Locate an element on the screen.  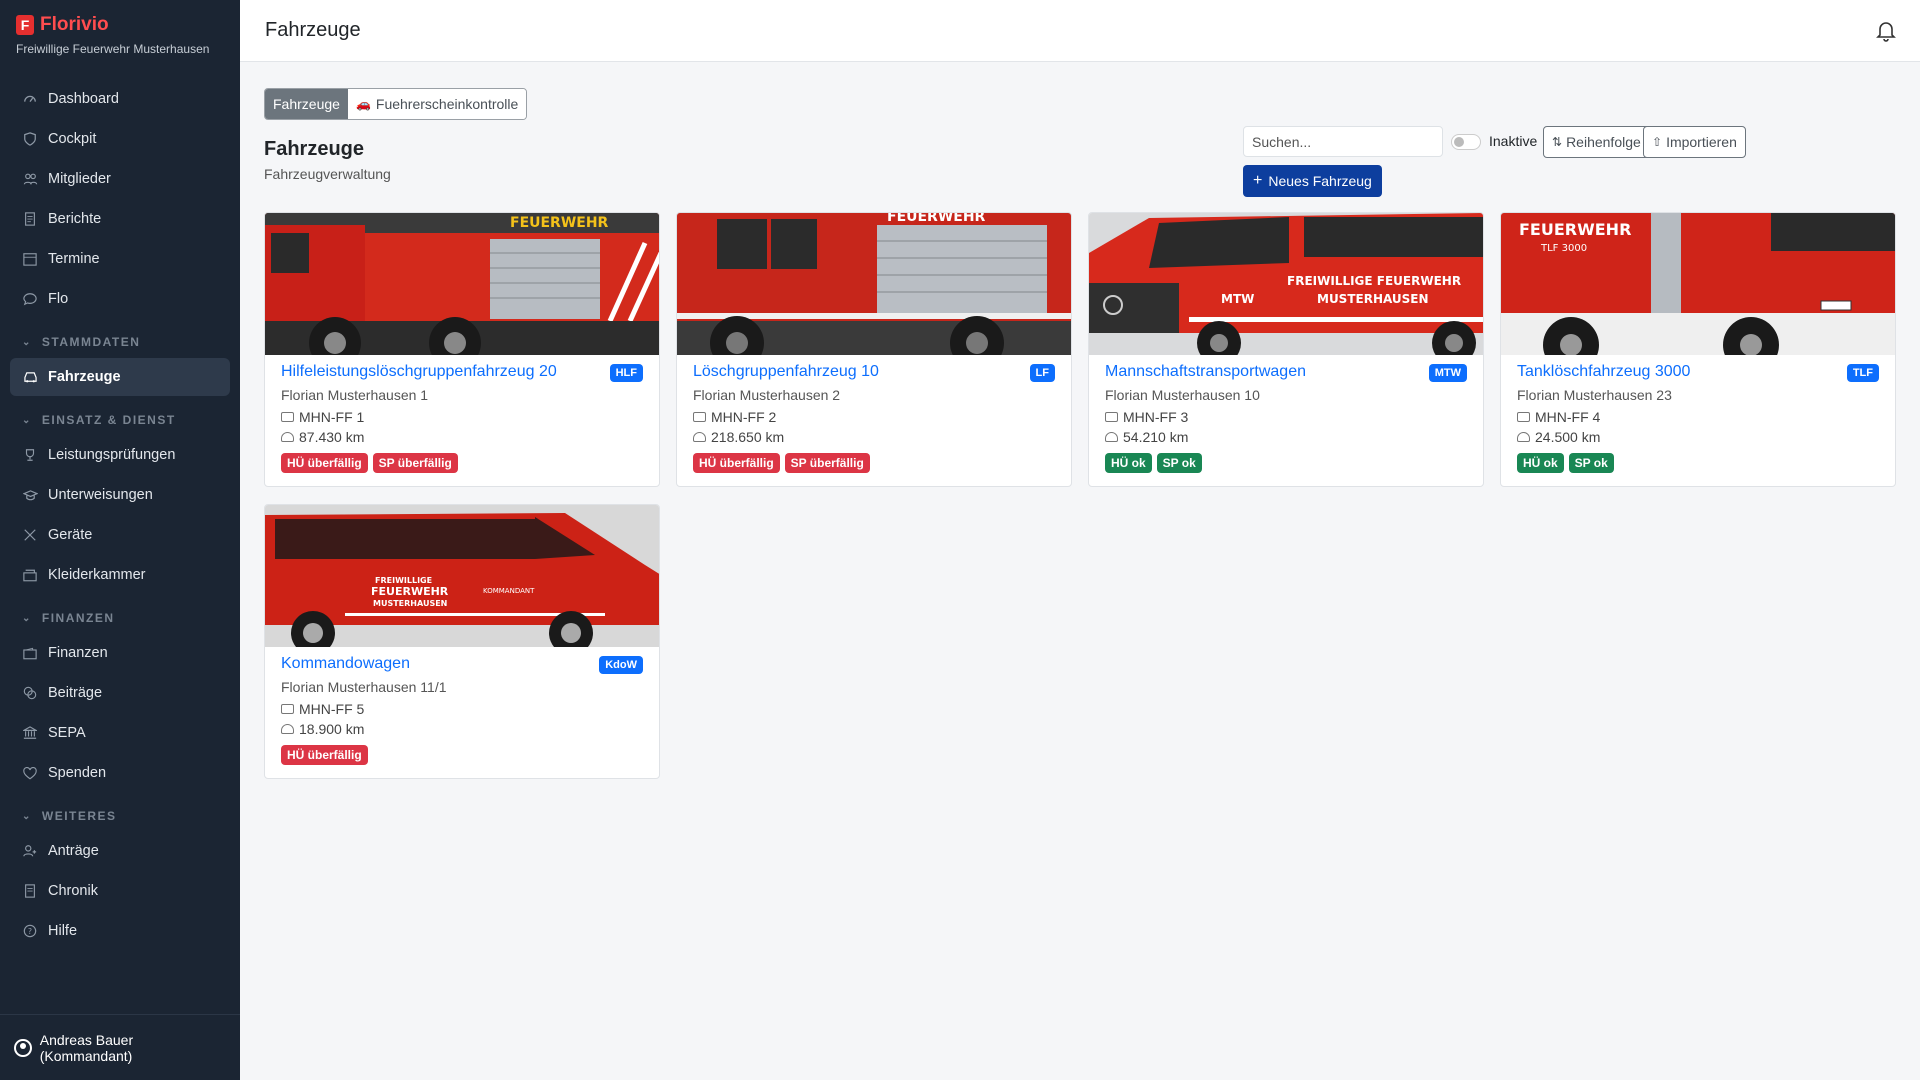
vehicle-type-badge: TLF is located at coordinates (1862, 373).